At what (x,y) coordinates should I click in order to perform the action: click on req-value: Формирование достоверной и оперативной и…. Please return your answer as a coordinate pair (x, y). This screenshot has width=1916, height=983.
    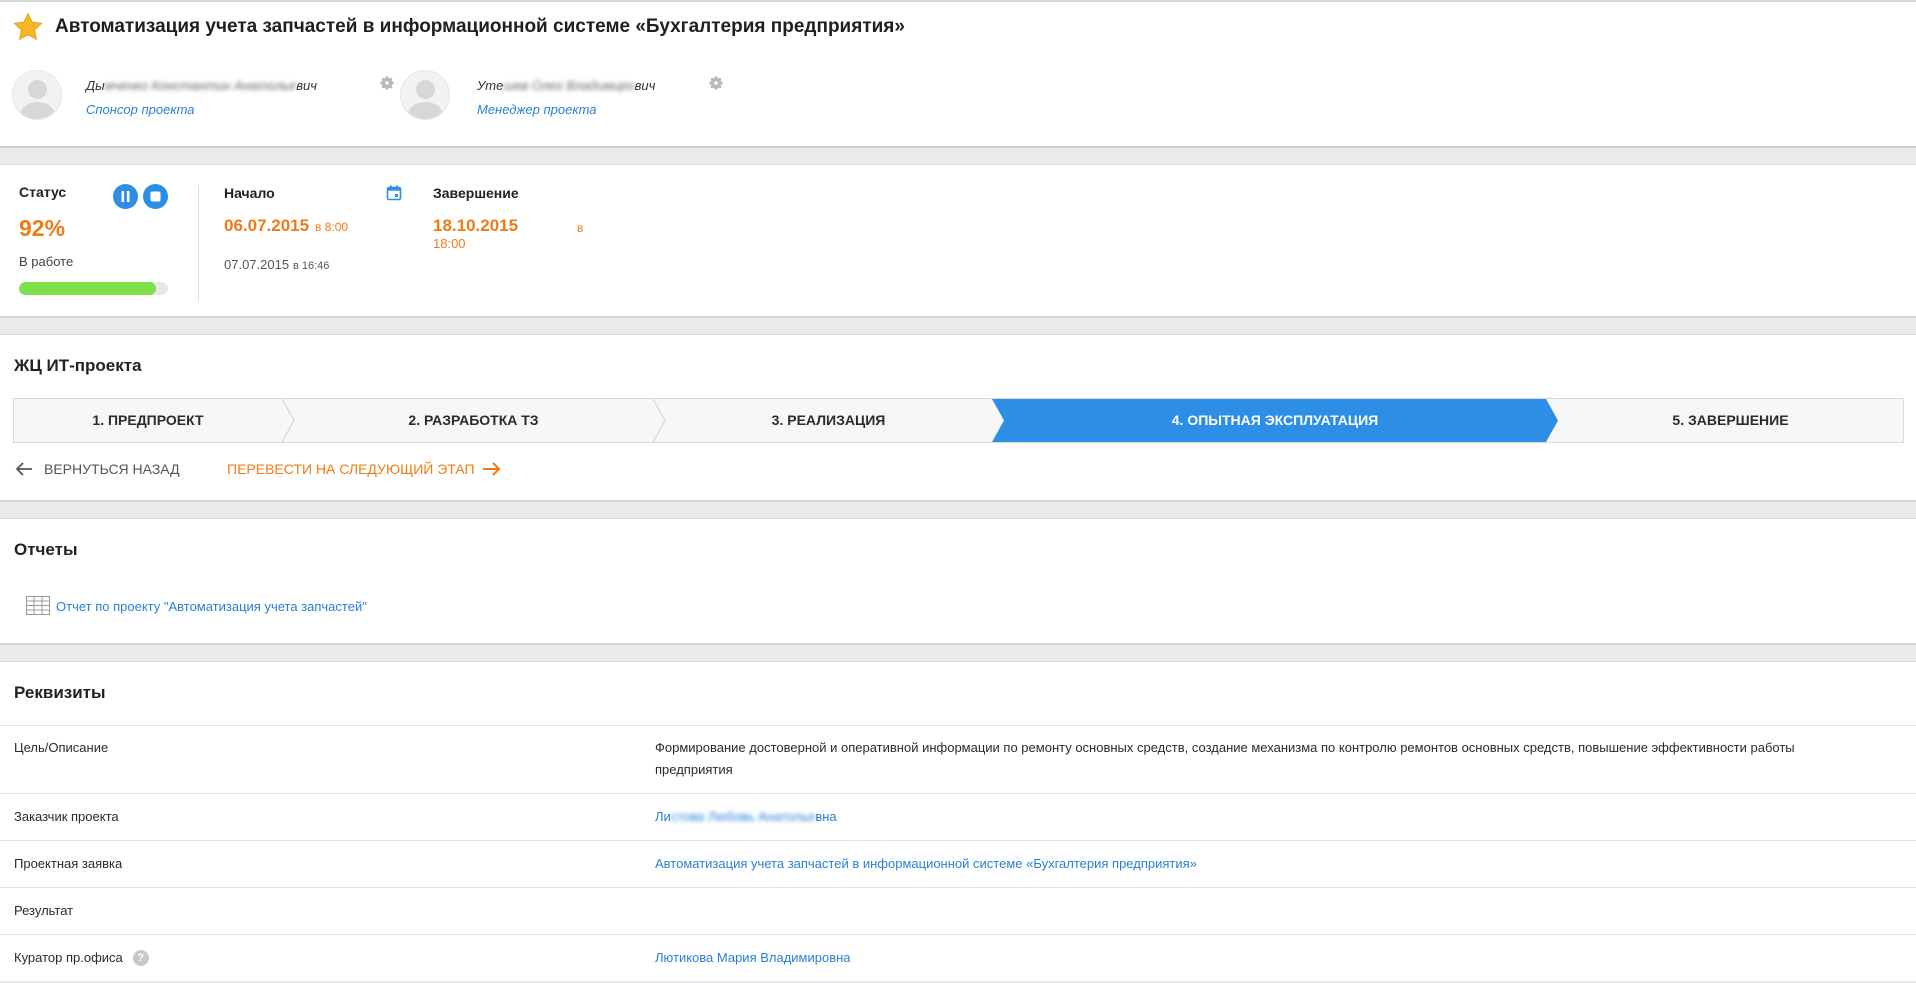
    Looking at the image, I should click on (1225, 758).